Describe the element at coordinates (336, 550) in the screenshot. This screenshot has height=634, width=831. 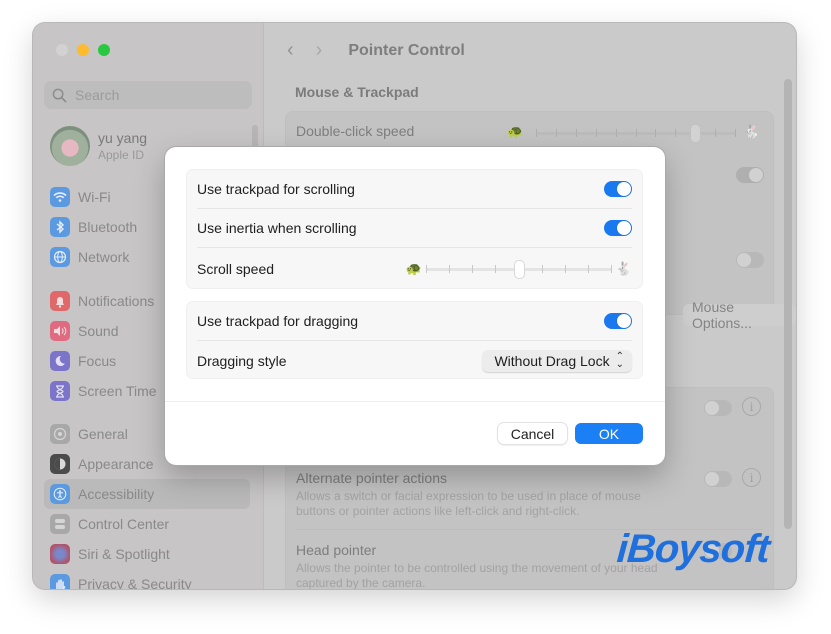
I see `head-pointer-label: Head pointer` at that location.